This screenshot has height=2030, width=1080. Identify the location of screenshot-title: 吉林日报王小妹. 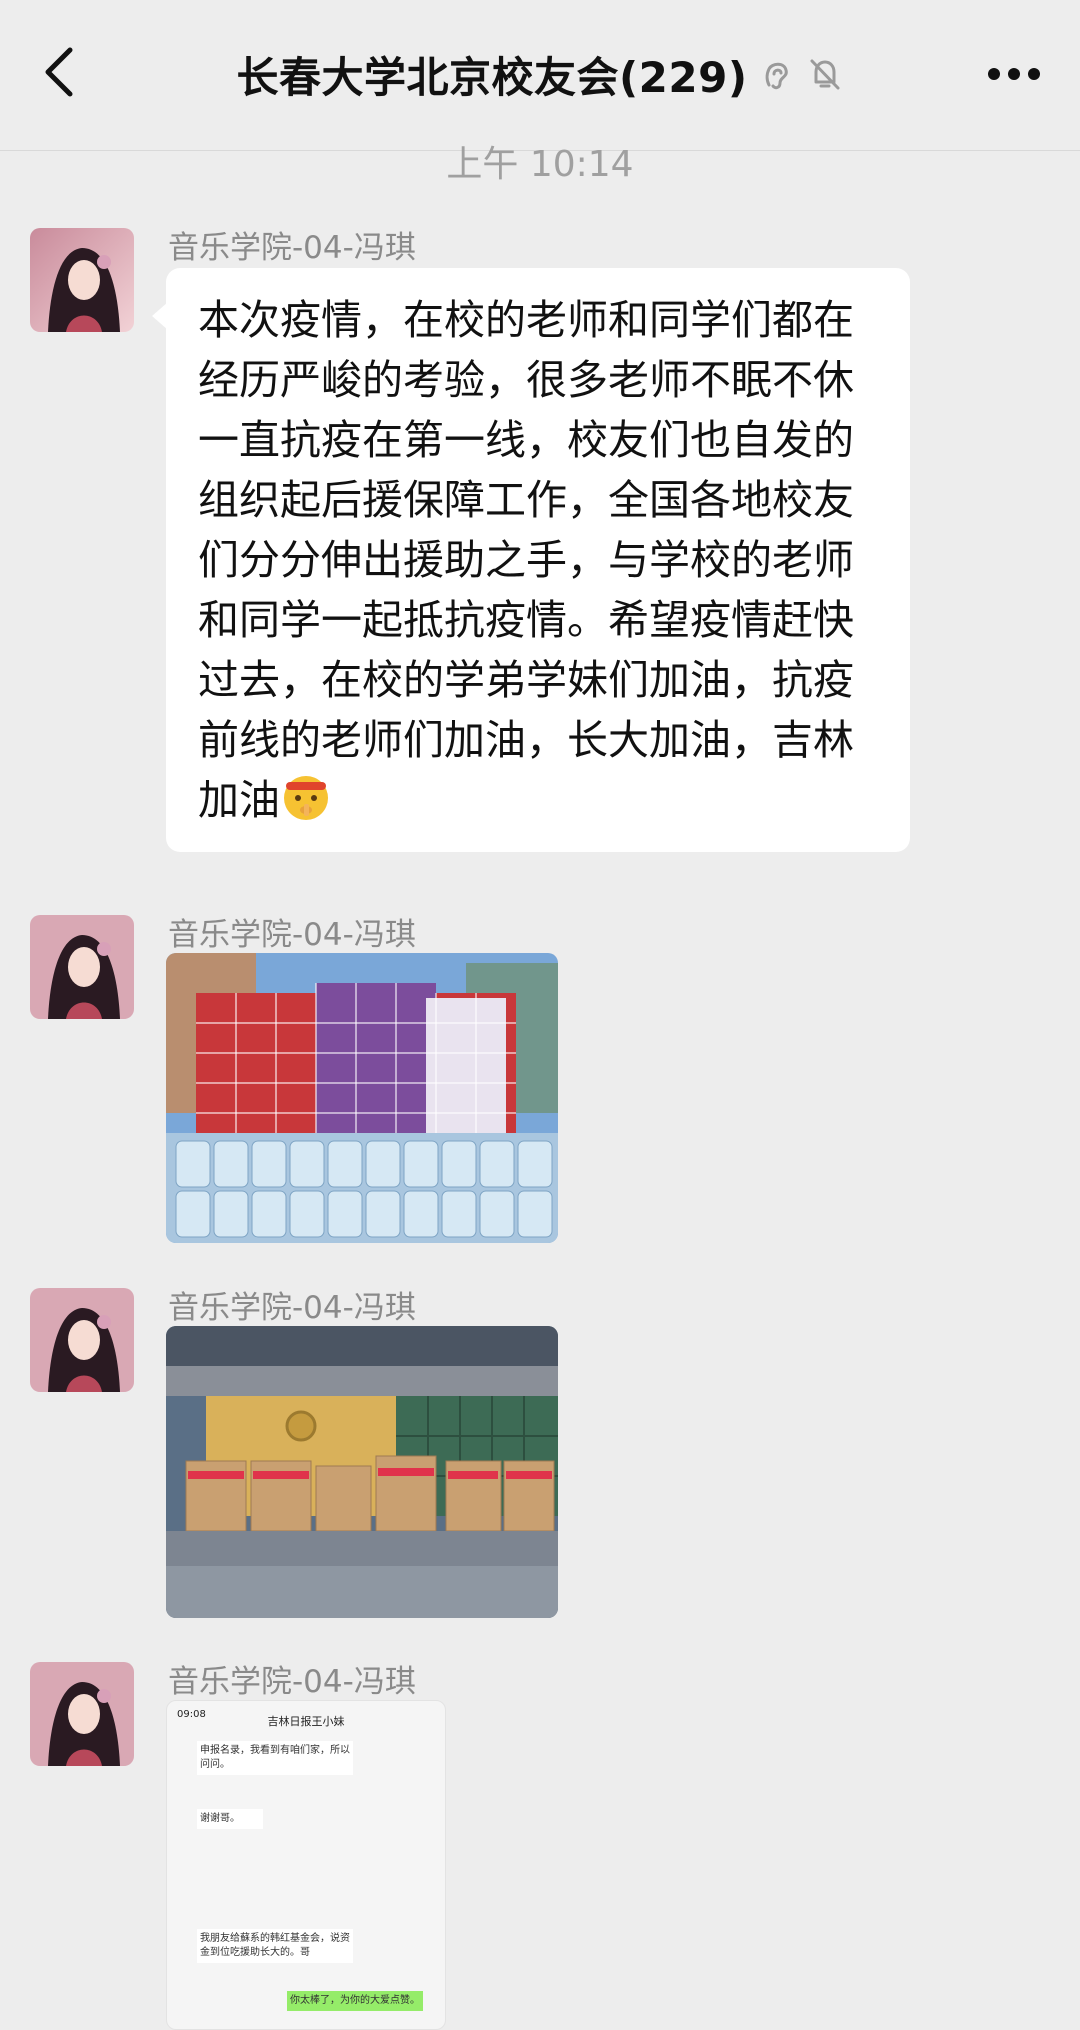
(306, 1721).